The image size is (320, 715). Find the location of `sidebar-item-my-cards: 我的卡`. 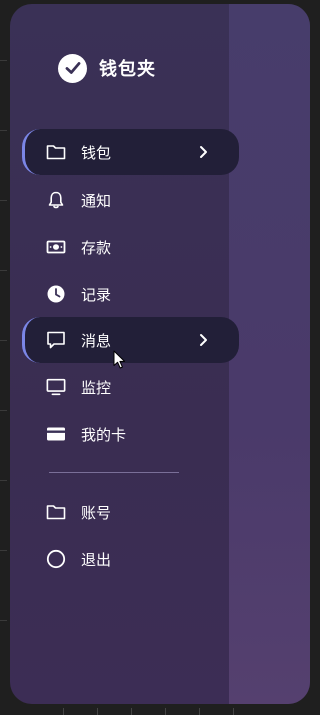

sidebar-item-my-cards: 我的卡 is located at coordinates (130, 434).